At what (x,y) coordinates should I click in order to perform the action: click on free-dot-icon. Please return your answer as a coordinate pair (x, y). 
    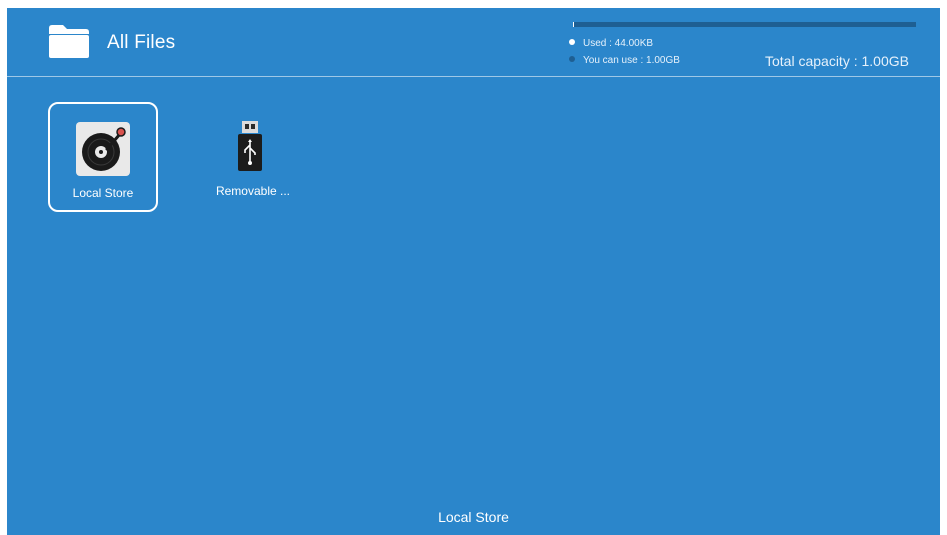
    Looking at the image, I should click on (572, 59).